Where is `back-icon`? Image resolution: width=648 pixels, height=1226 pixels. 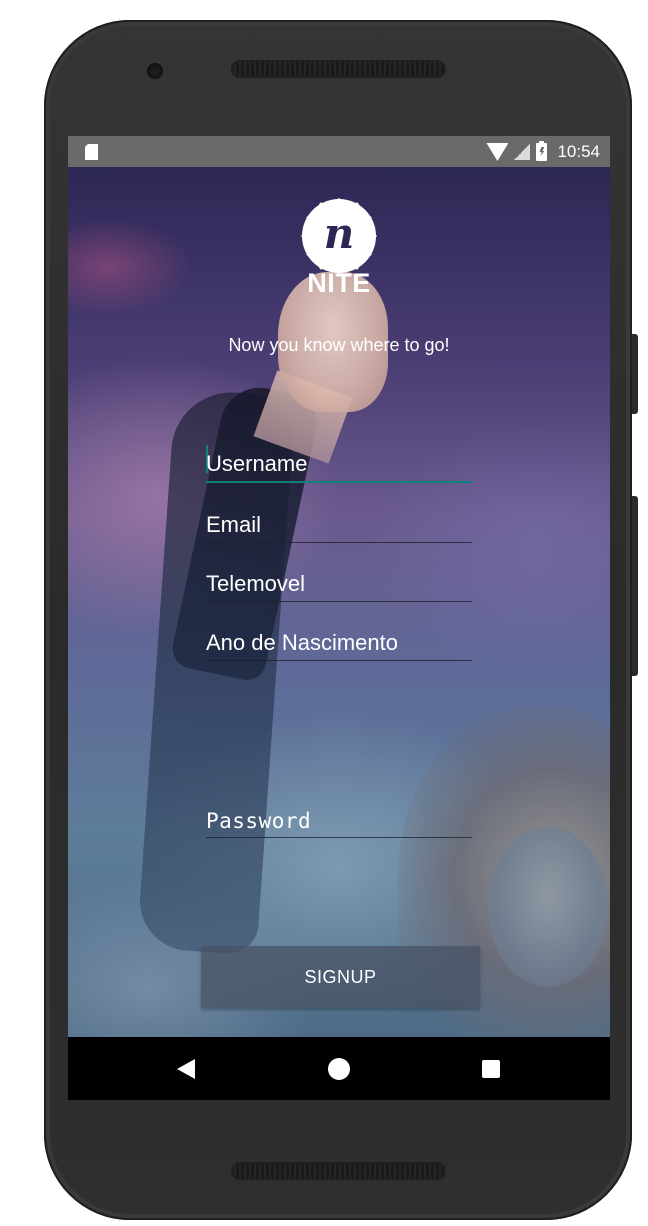 back-icon is located at coordinates (186, 1069).